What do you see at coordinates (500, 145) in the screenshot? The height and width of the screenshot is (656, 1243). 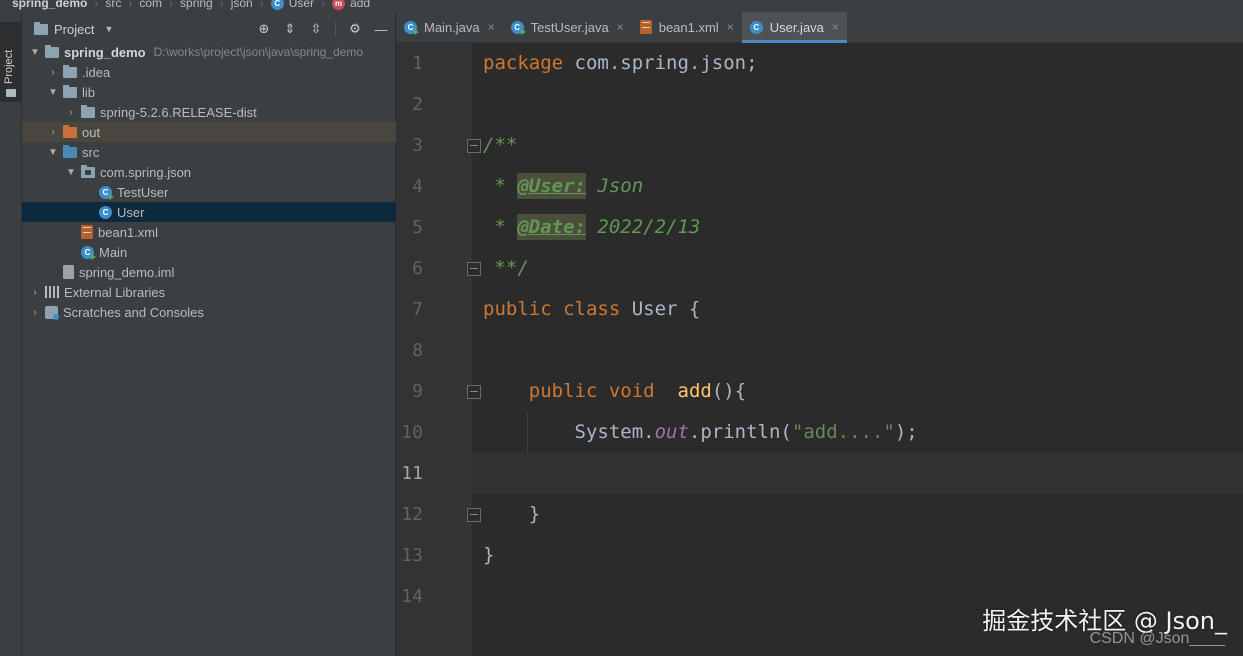 I see `code-line-3: /**` at bounding box center [500, 145].